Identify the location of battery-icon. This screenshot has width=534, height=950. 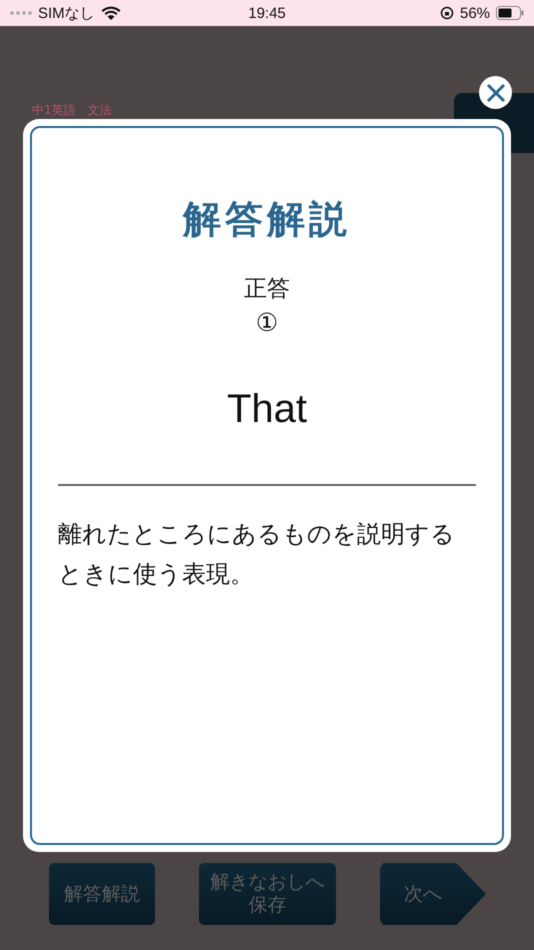
(510, 13).